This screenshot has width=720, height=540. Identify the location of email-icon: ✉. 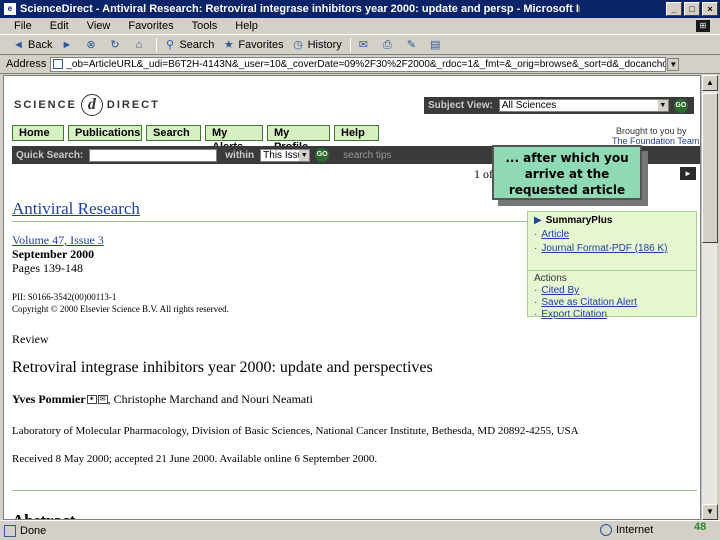
(102, 399).